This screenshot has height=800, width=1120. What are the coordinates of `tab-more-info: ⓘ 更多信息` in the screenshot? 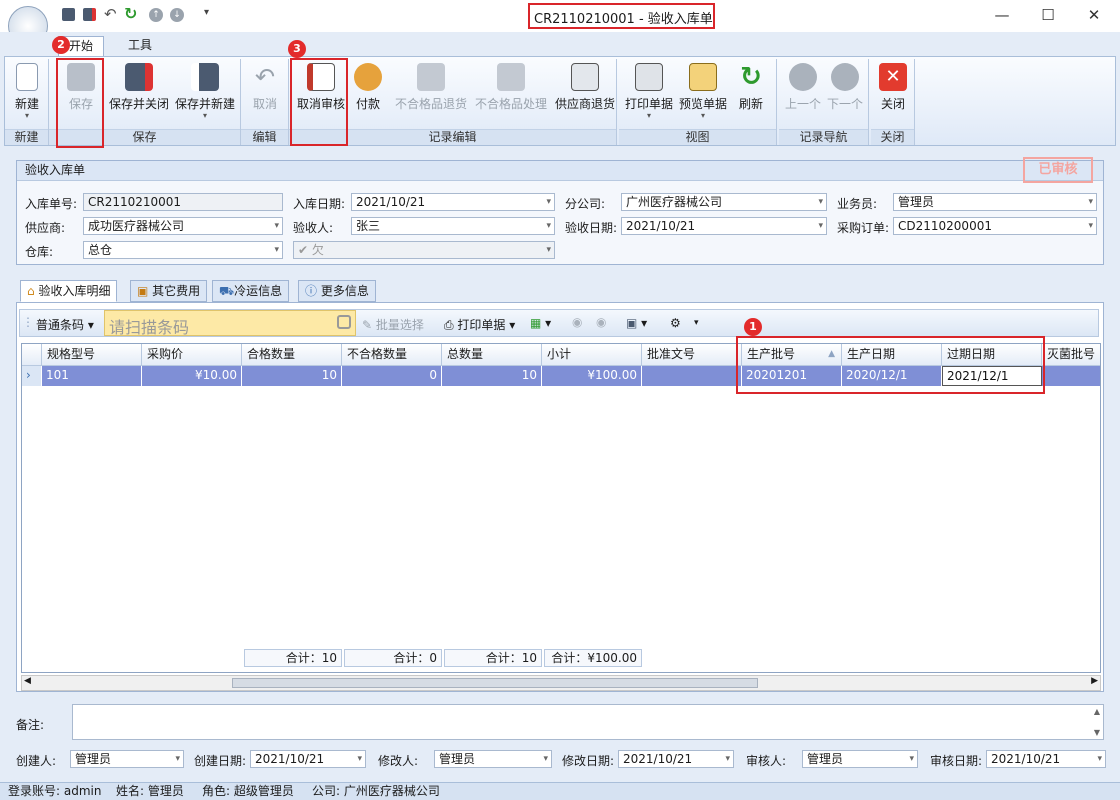 It's located at (337, 291).